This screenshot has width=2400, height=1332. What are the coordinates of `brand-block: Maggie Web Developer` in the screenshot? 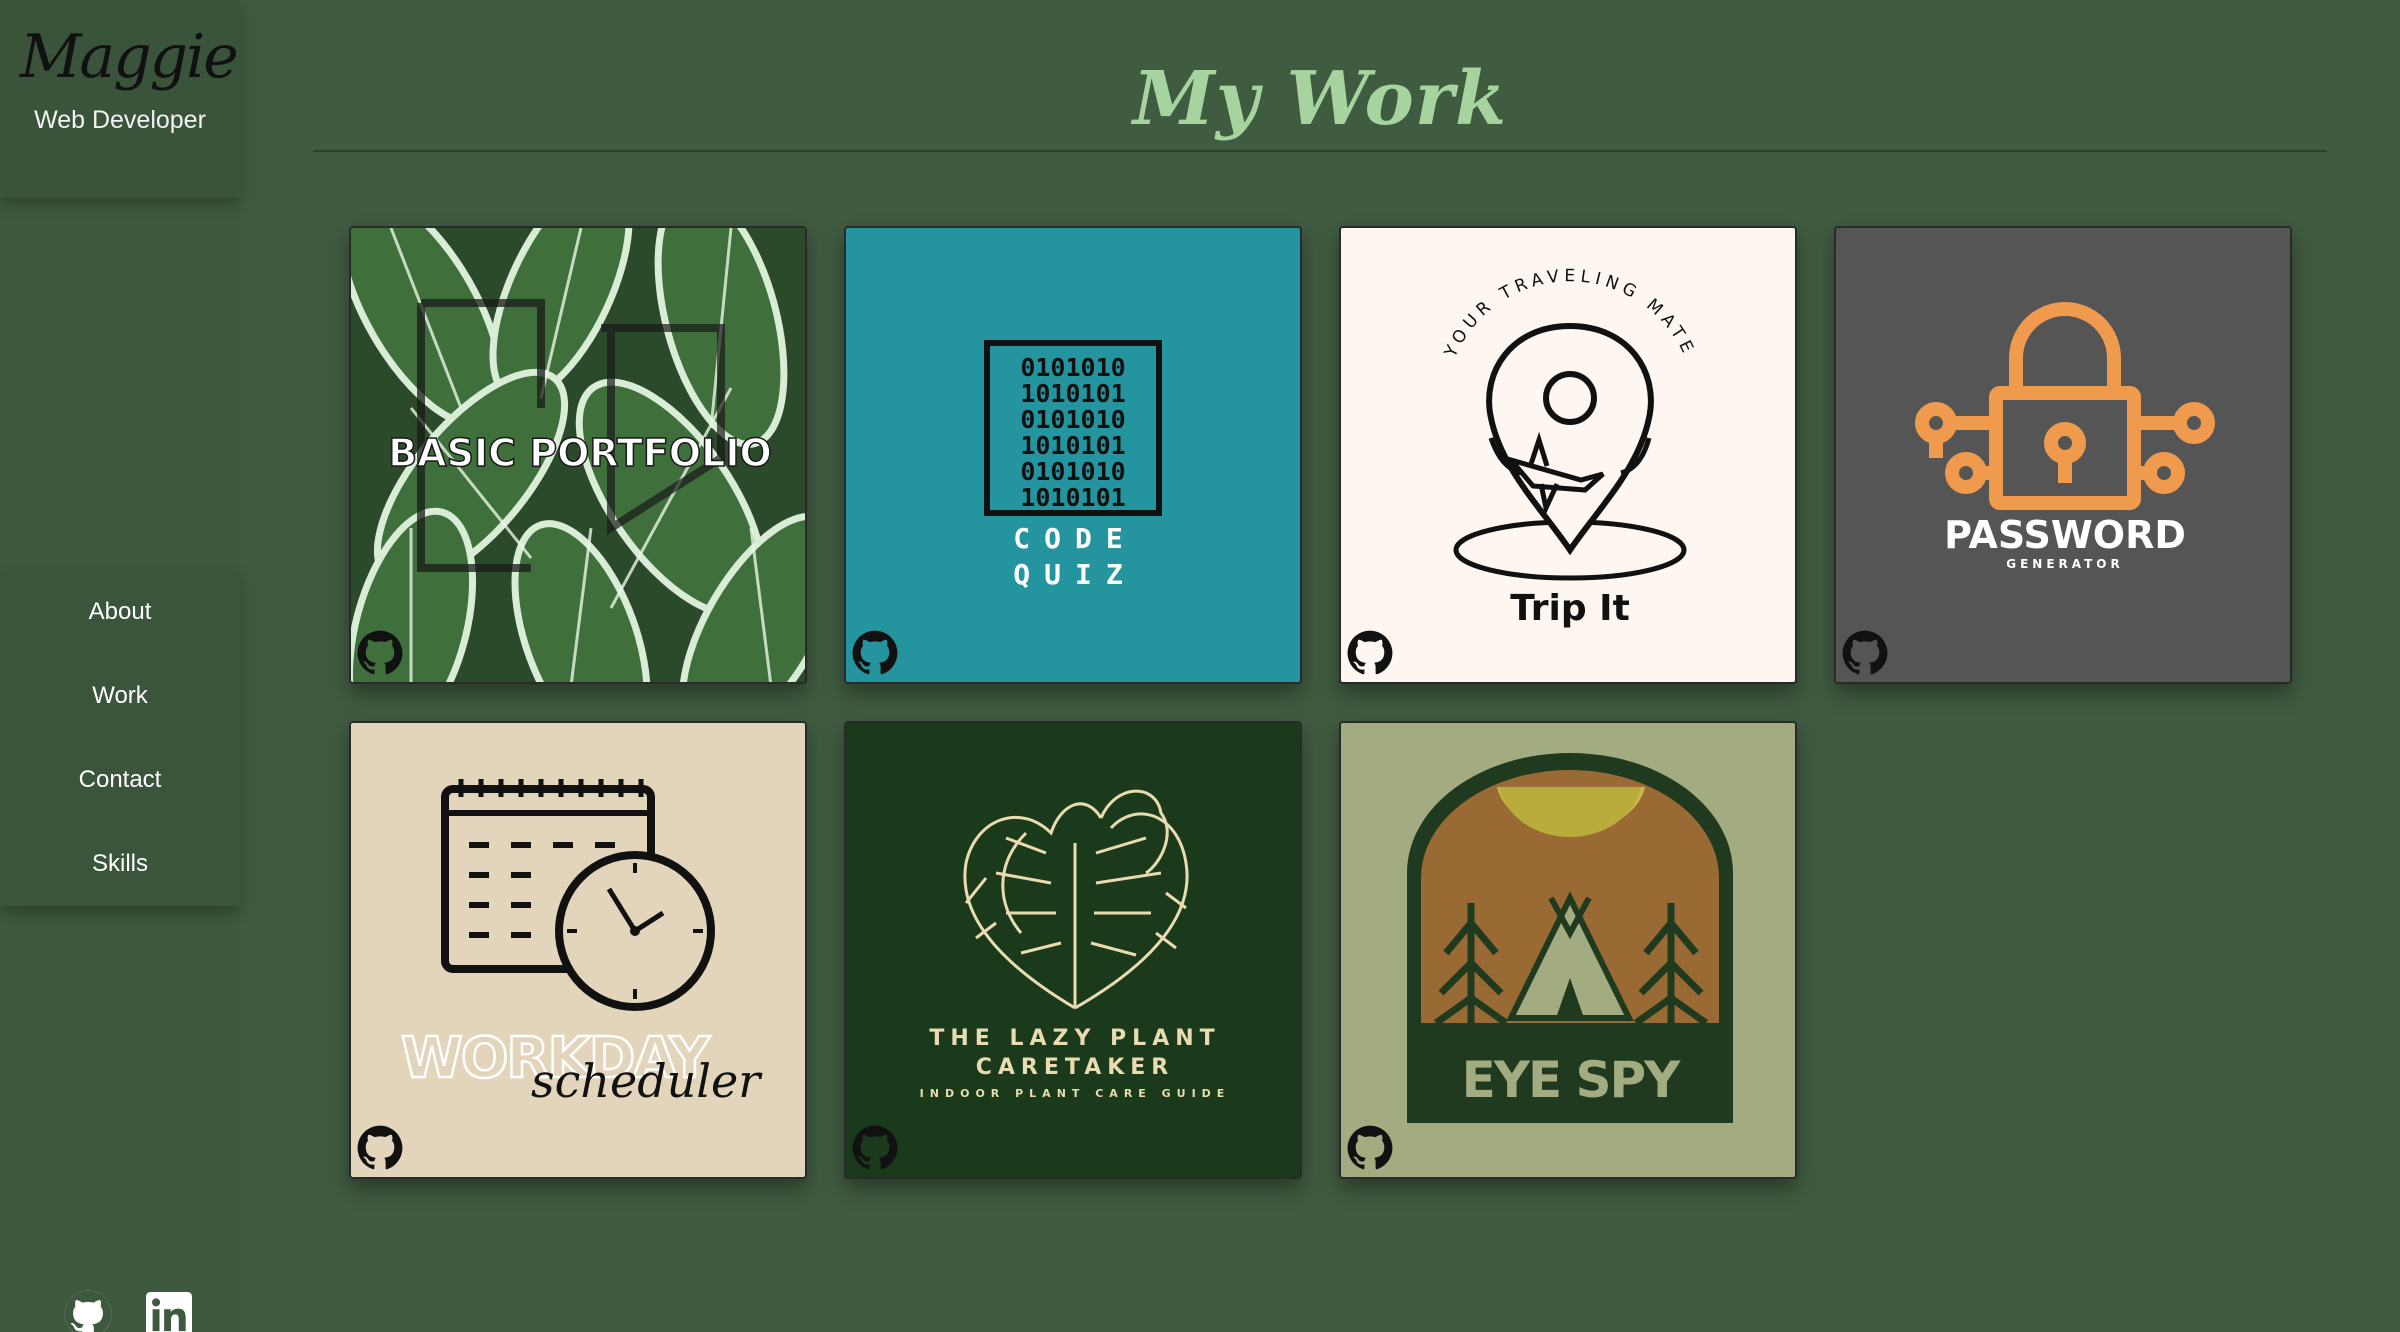 It's located at (120, 99).